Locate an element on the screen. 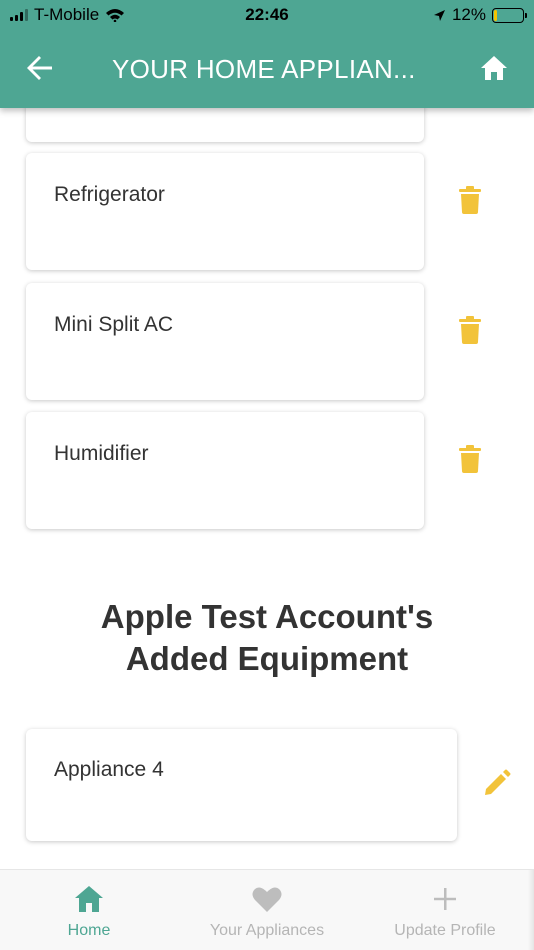  appliance-label: Humidifier is located at coordinates (101, 453).